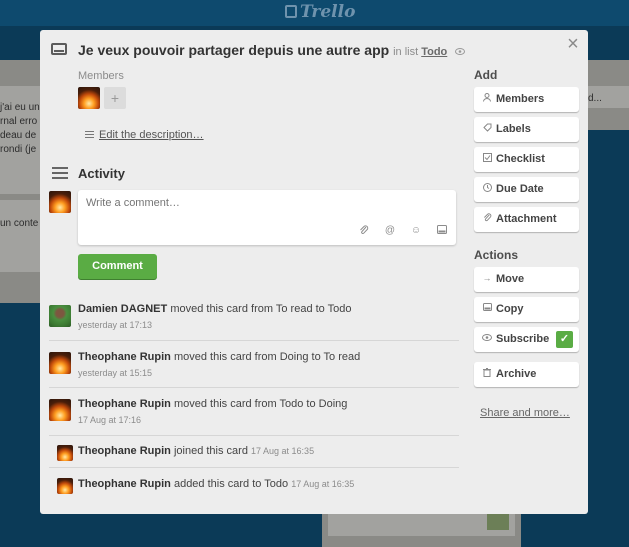 Image resolution: width=629 pixels, height=547 pixels. What do you see at coordinates (115, 98) in the screenshot?
I see `add-member-button: +` at bounding box center [115, 98].